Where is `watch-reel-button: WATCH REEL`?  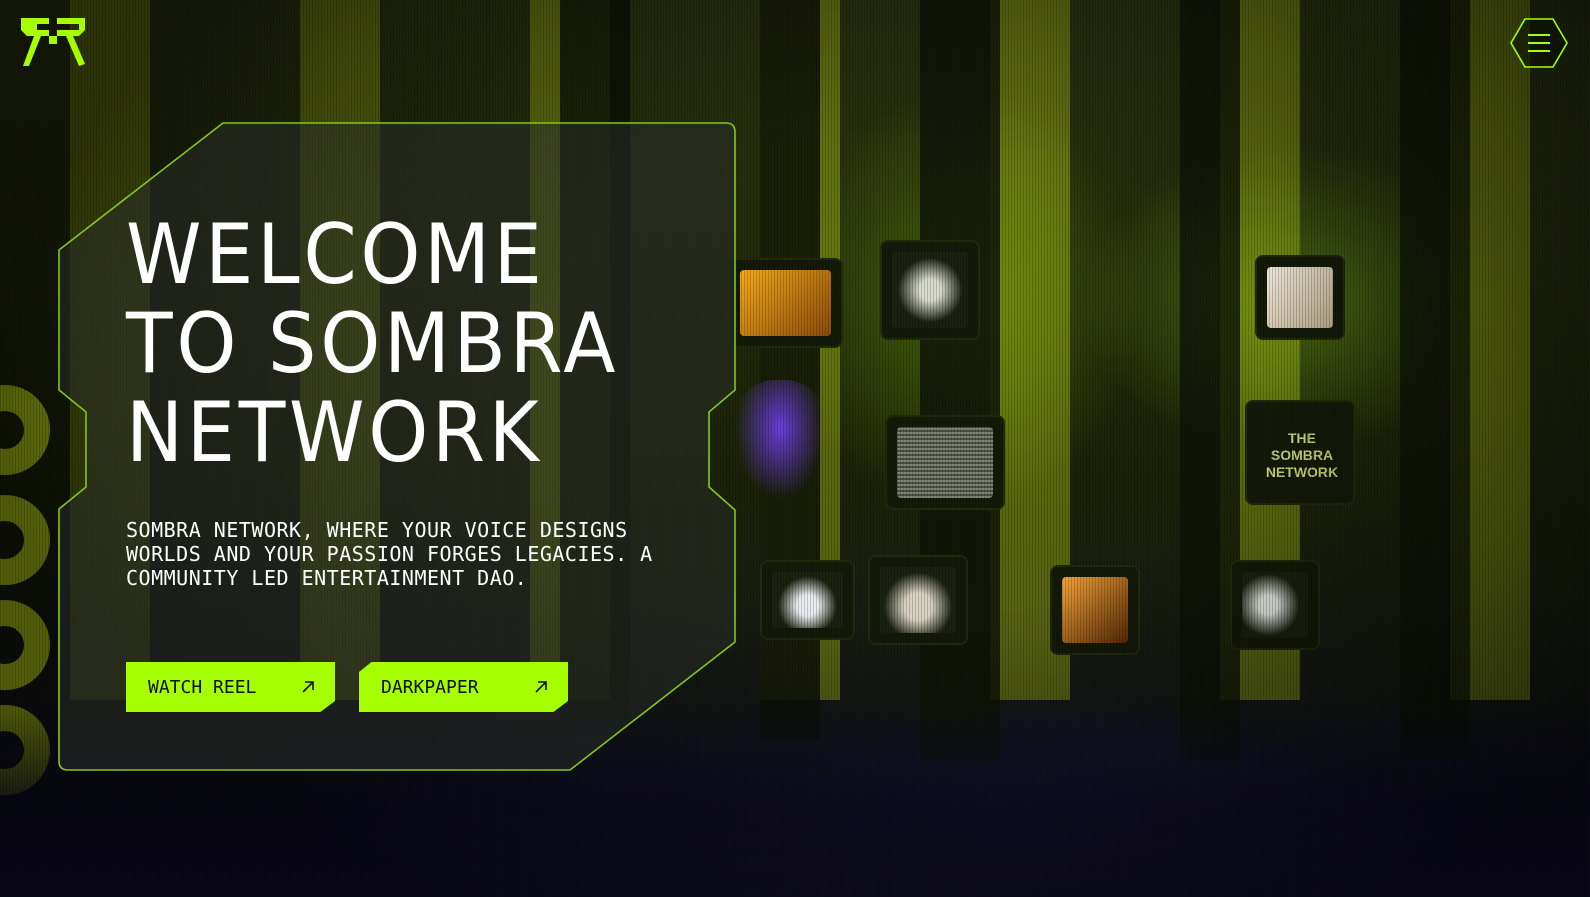
watch-reel-button: WATCH REEL is located at coordinates (230, 687).